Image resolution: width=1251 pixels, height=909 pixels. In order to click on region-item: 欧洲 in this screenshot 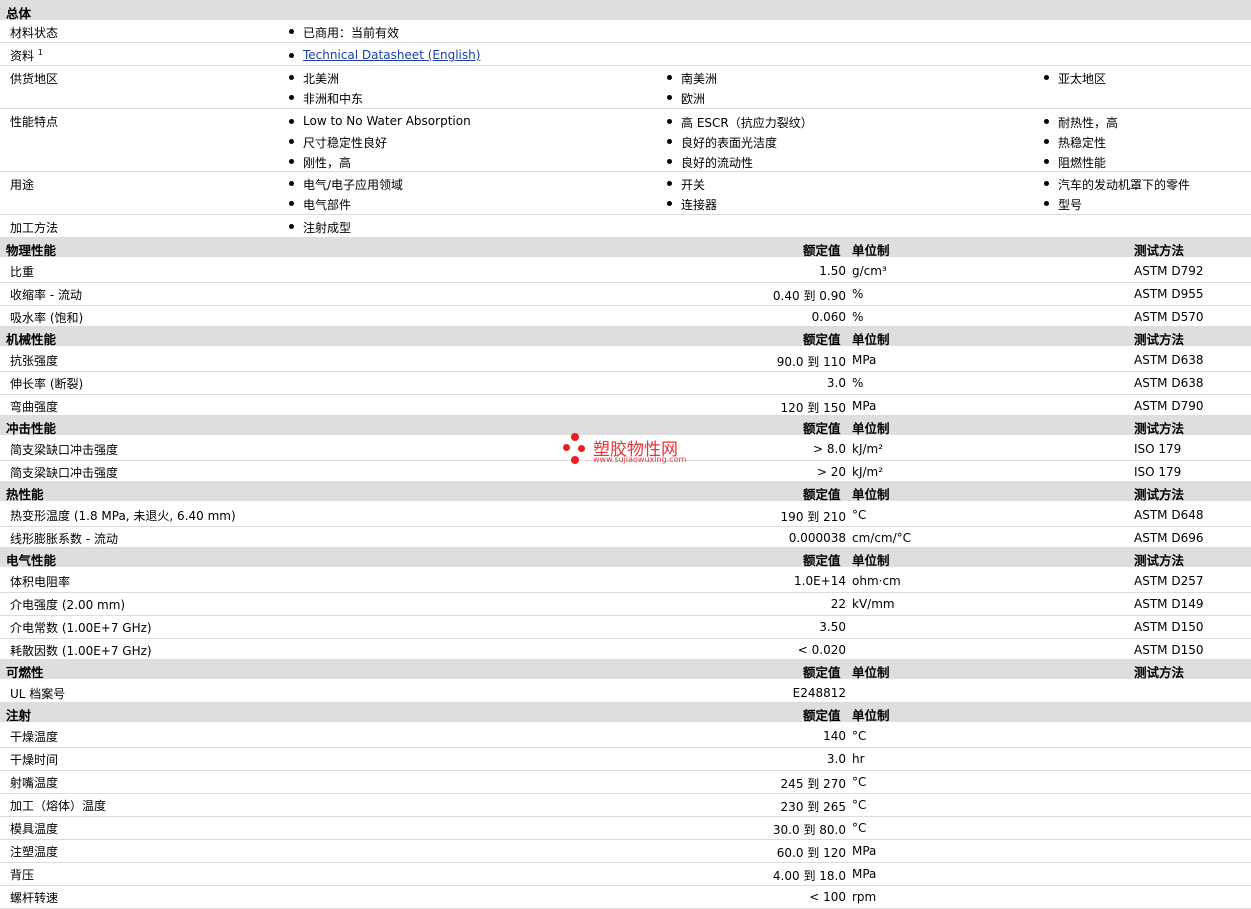, I will do `click(686, 98)`.